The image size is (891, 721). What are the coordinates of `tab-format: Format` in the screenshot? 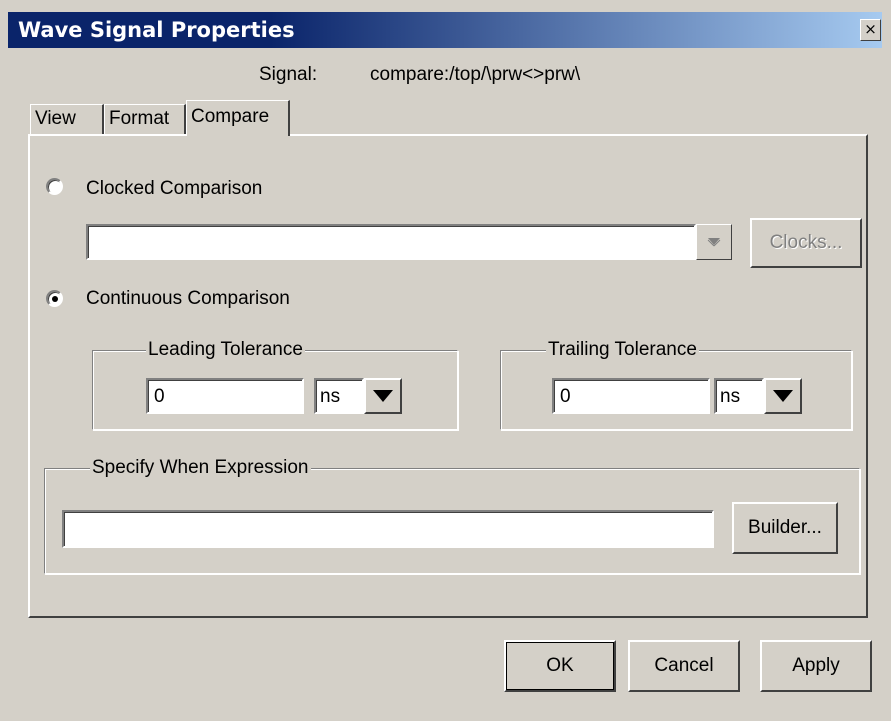 It's located at (145, 119).